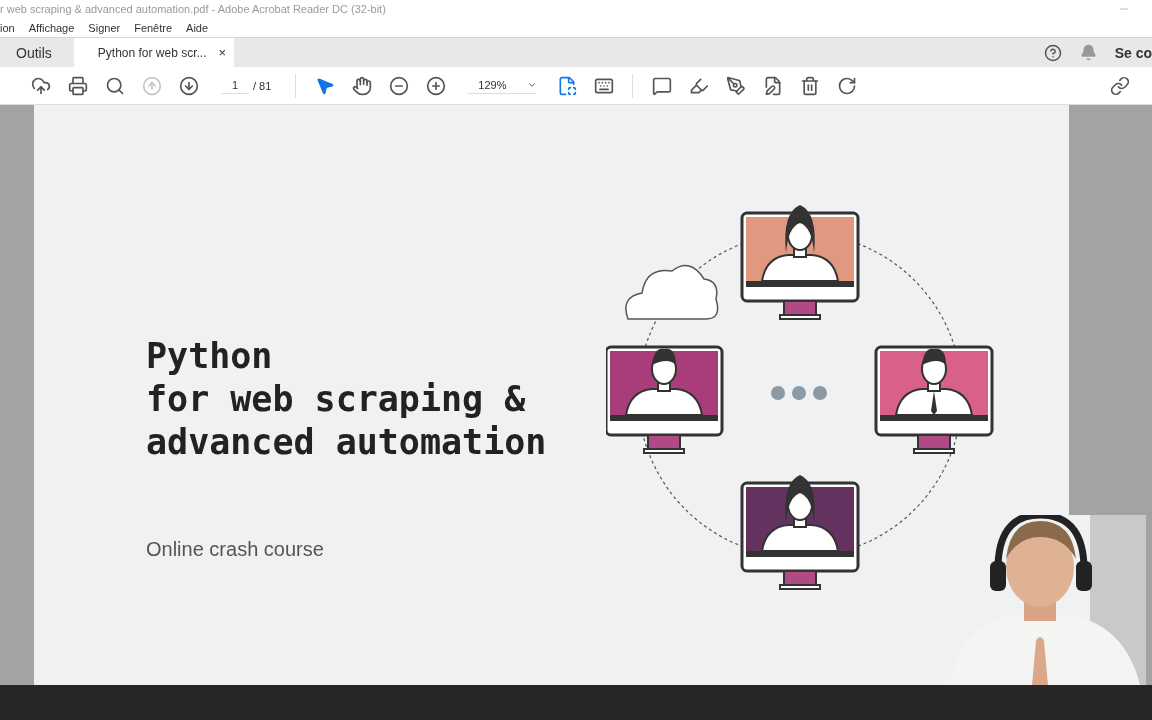  I want to click on menu-item: ion, so click(7, 27).